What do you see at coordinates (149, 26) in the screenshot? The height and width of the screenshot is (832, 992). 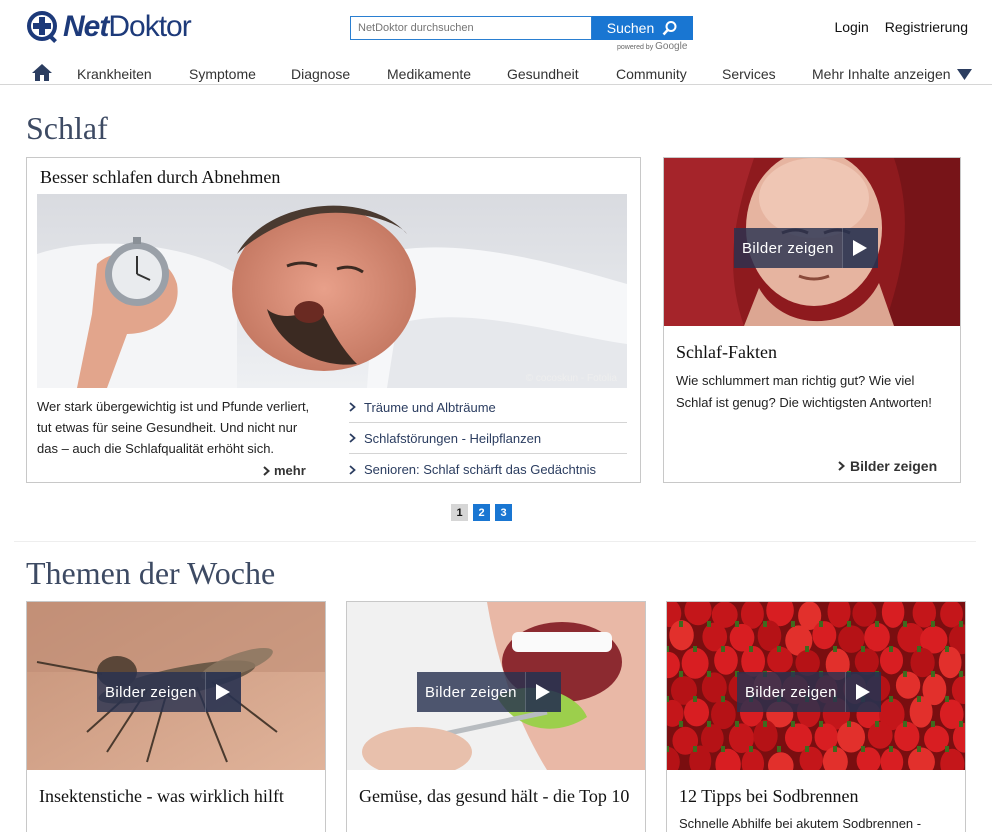 I see `logo-doktor: Doktor` at bounding box center [149, 26].